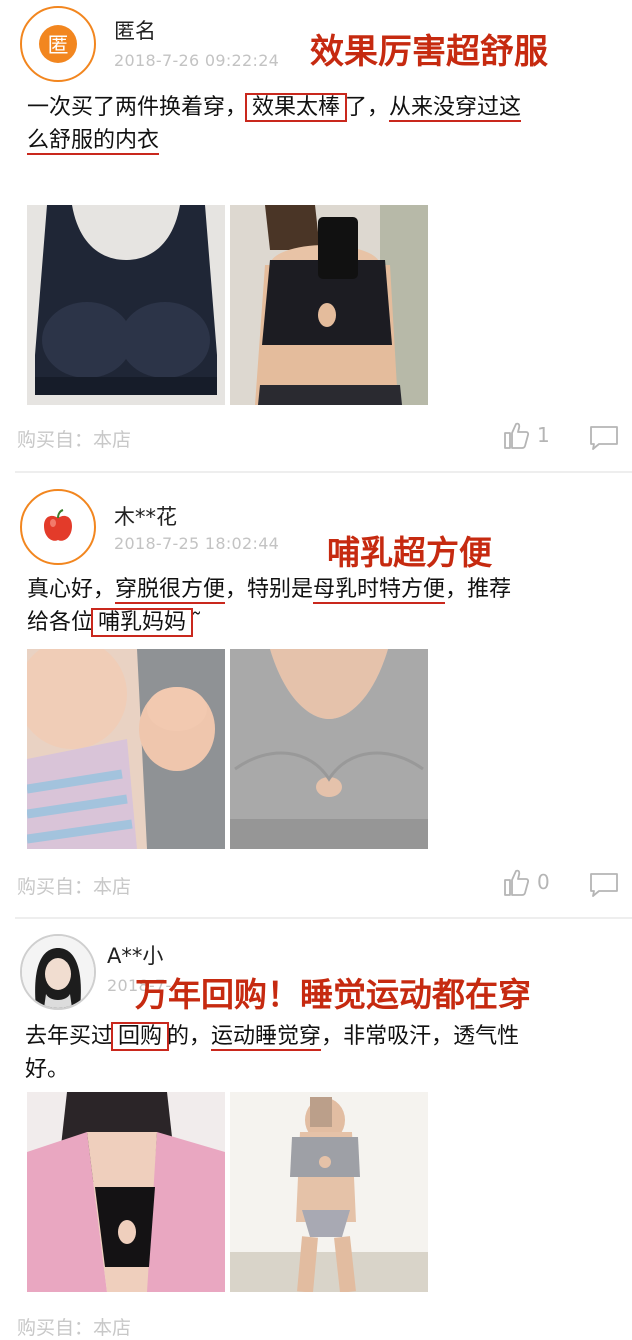 The width and height of the screenshot is (632, 1340). What do you see at coordinates (93, 141) in the screenshot?
I see `underlined-phrase: 么舒服的内衣` at bounding box center [93, 141].